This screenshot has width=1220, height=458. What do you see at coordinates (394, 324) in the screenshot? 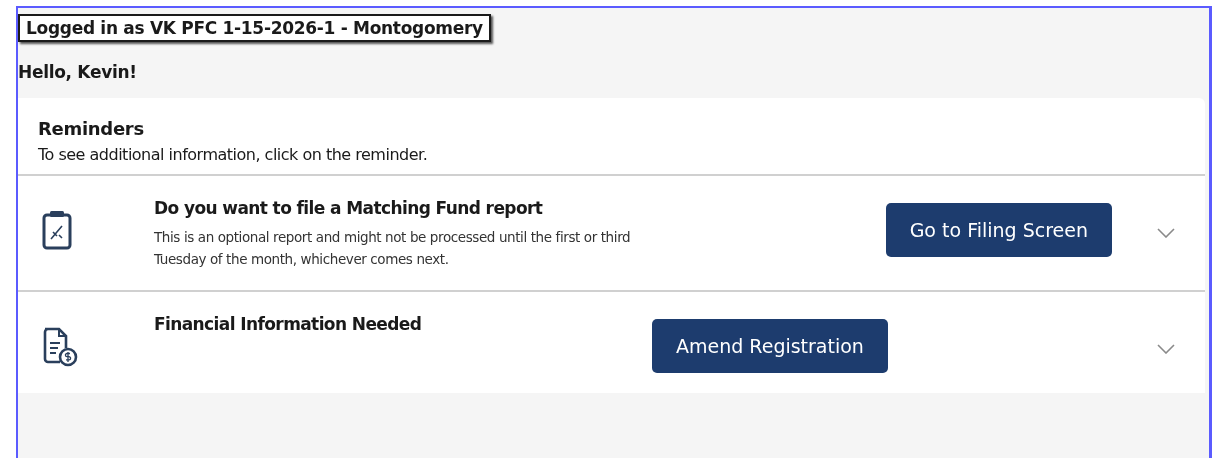
I see `reminder-title: Financial Information Needed` at bounding box center [394, 324].